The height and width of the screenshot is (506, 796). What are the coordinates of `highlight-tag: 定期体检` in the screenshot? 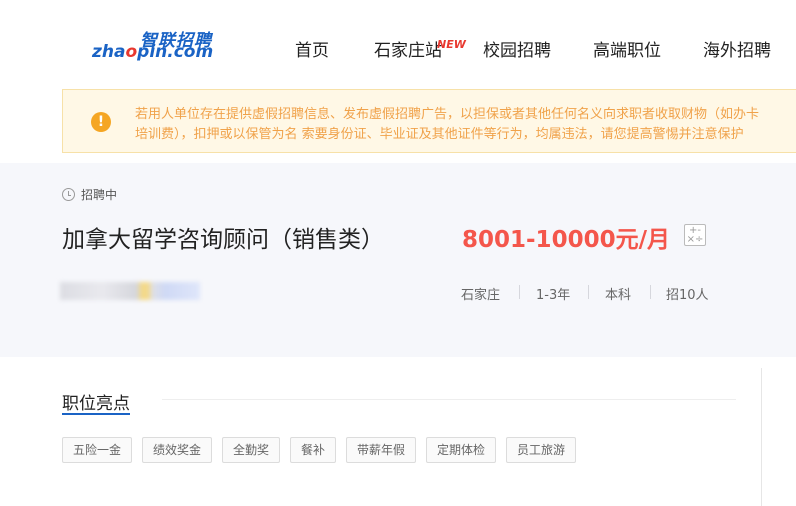 It's located at (461, 450).